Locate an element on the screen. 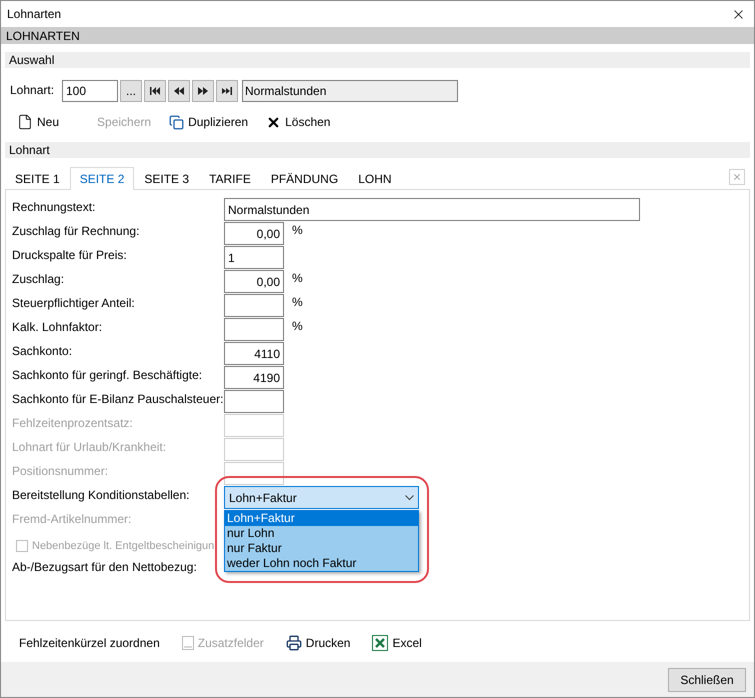 The height and width of the screenshot is (698, 755). printer-icon is located at coordinates (294, 643).